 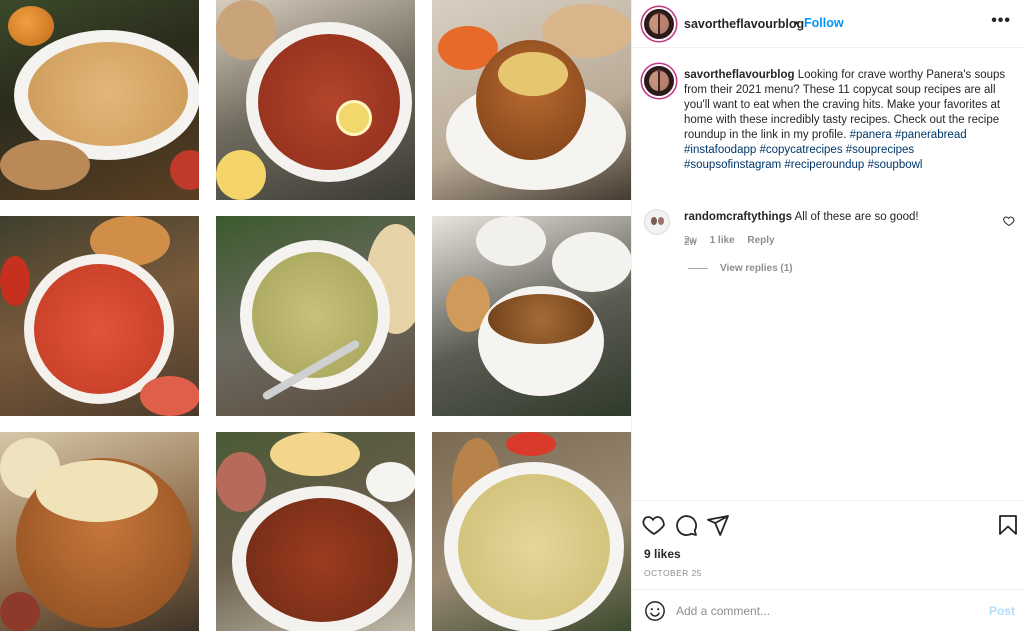 What do you see at coordinates (720, 150) in the screenshot?
I see `hashtag: #instafoodapp` at bounding box center [720, 150].